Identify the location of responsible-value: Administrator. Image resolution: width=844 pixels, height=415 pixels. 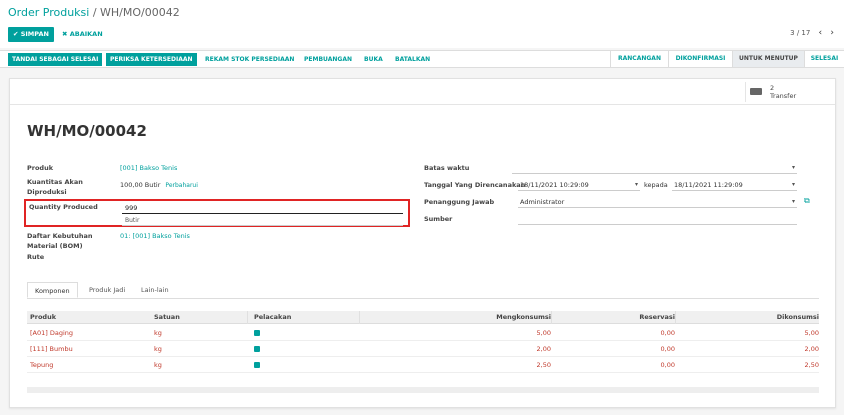
(542, 202).